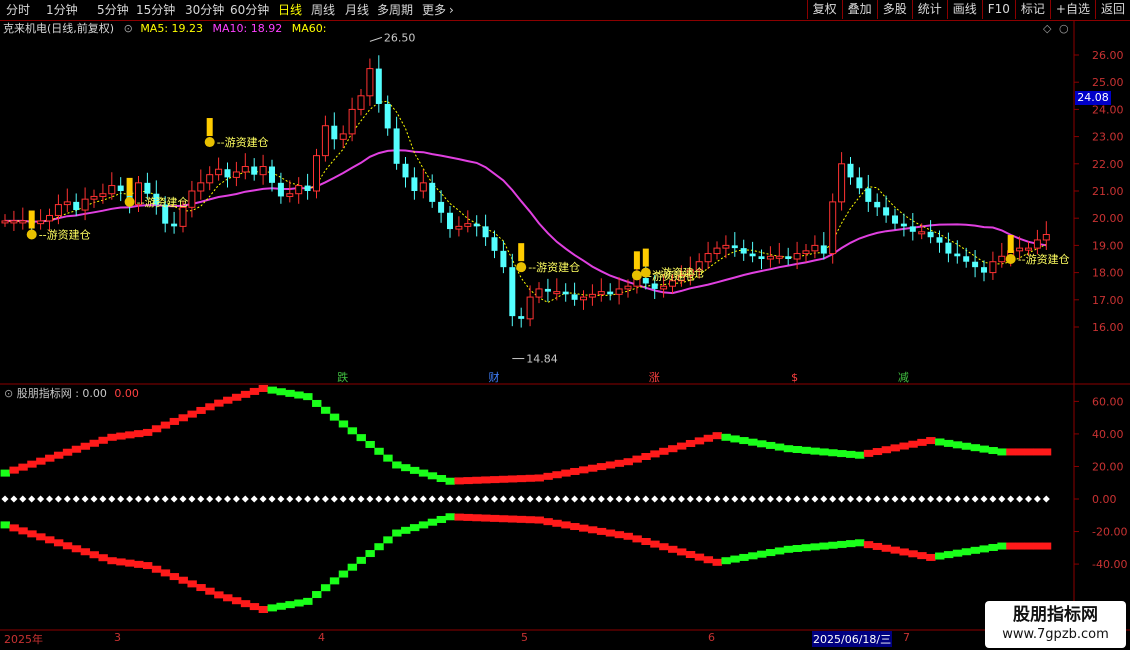 This screenshot has height=650, width=1130. What do you see at coordinates (654, 377) in the screenshot?
I see `event-marker: 涨` at bounding box center [654, 377].